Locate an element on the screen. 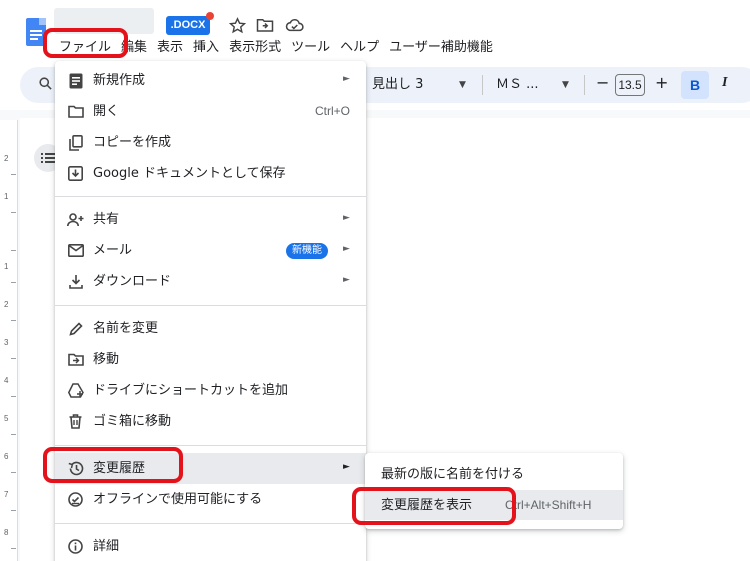 Image resolution: width=750 pixels, height=561 pixels. menu-item-make-copy: コピーを作成 is located at coordinates (210, 142).